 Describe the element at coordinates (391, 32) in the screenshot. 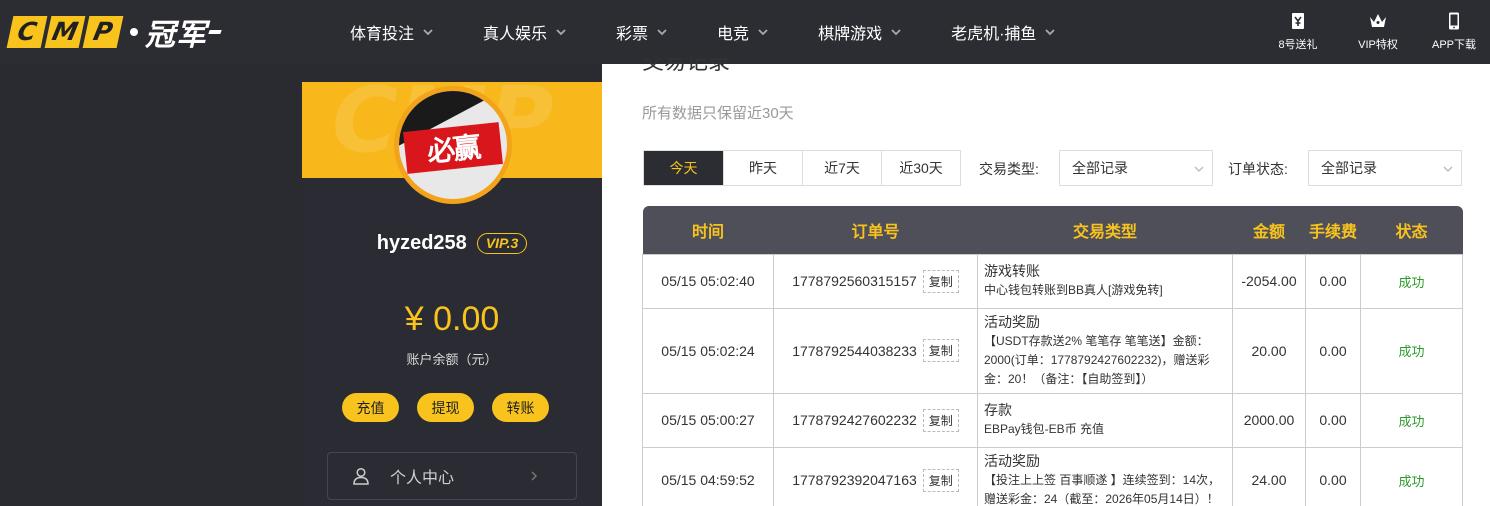

I see `nav-item-sports: 体育投注` at that location.